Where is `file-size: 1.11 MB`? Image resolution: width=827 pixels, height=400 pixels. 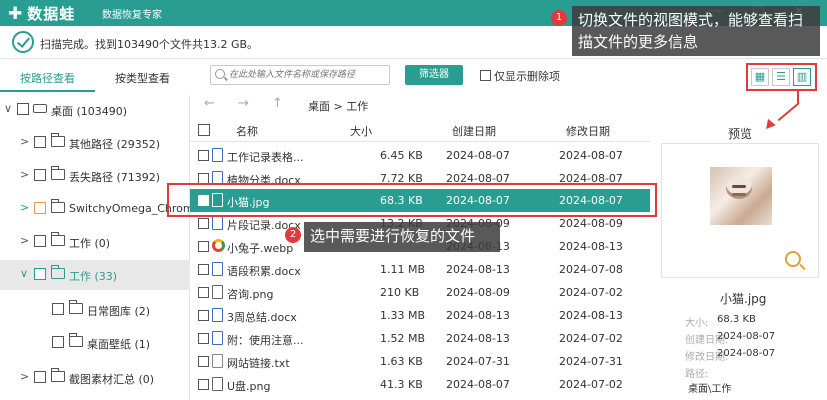
file-size: 1.11 MB is located at coordinates (403, 269).